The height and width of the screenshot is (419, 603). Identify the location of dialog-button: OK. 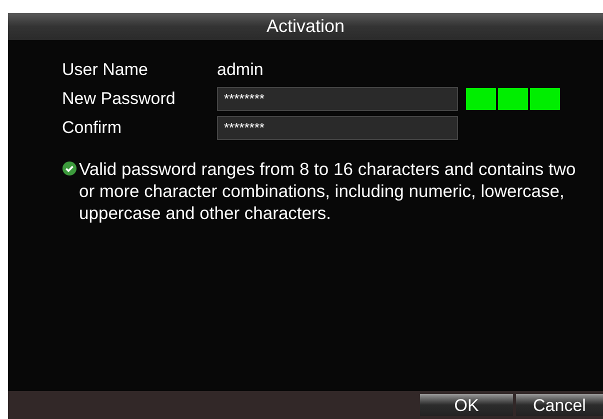
(466, 405).